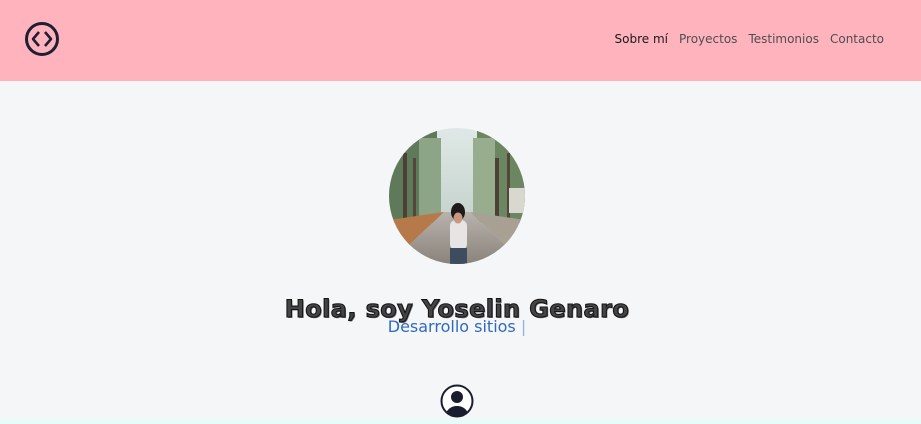 The width and height of the screenshot is (921, 424). What do you see at coordinates (857, 39) in the screenshot?
I see `nav-link-contacto: Contacto` at bounding box center [857, 39].